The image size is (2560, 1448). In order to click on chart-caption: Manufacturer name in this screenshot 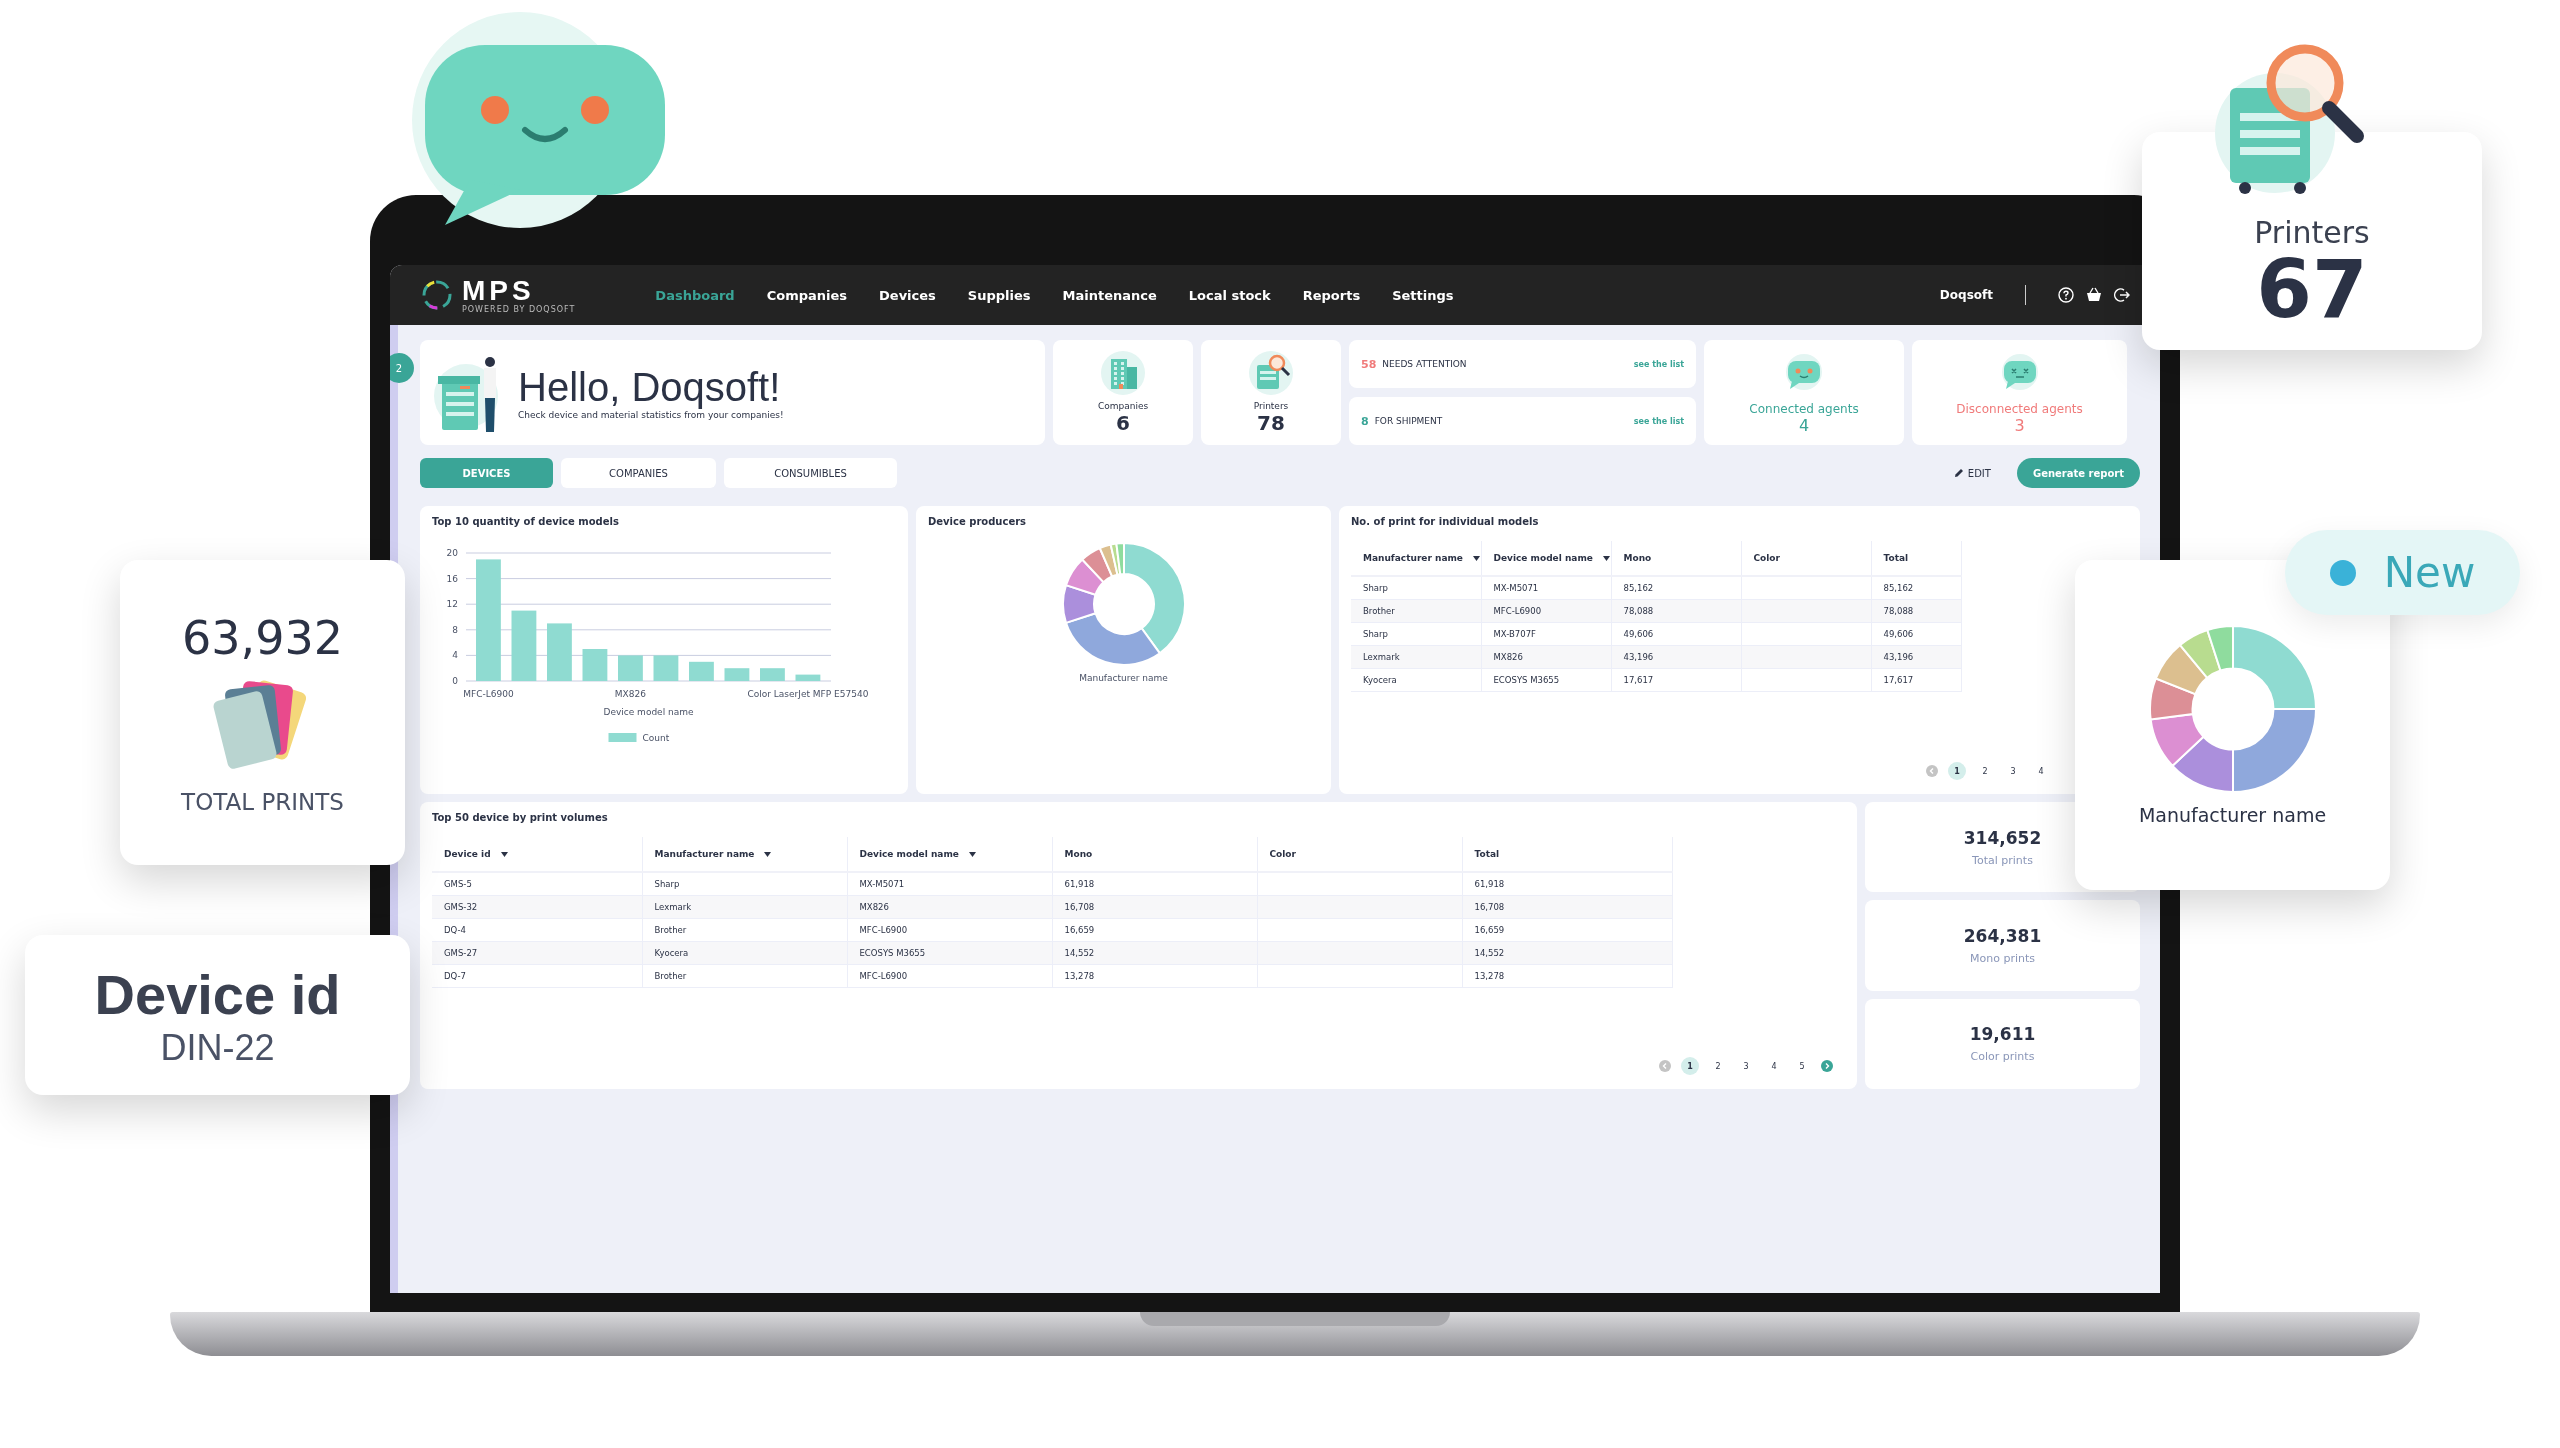, I will do `click(1123, 678)`.